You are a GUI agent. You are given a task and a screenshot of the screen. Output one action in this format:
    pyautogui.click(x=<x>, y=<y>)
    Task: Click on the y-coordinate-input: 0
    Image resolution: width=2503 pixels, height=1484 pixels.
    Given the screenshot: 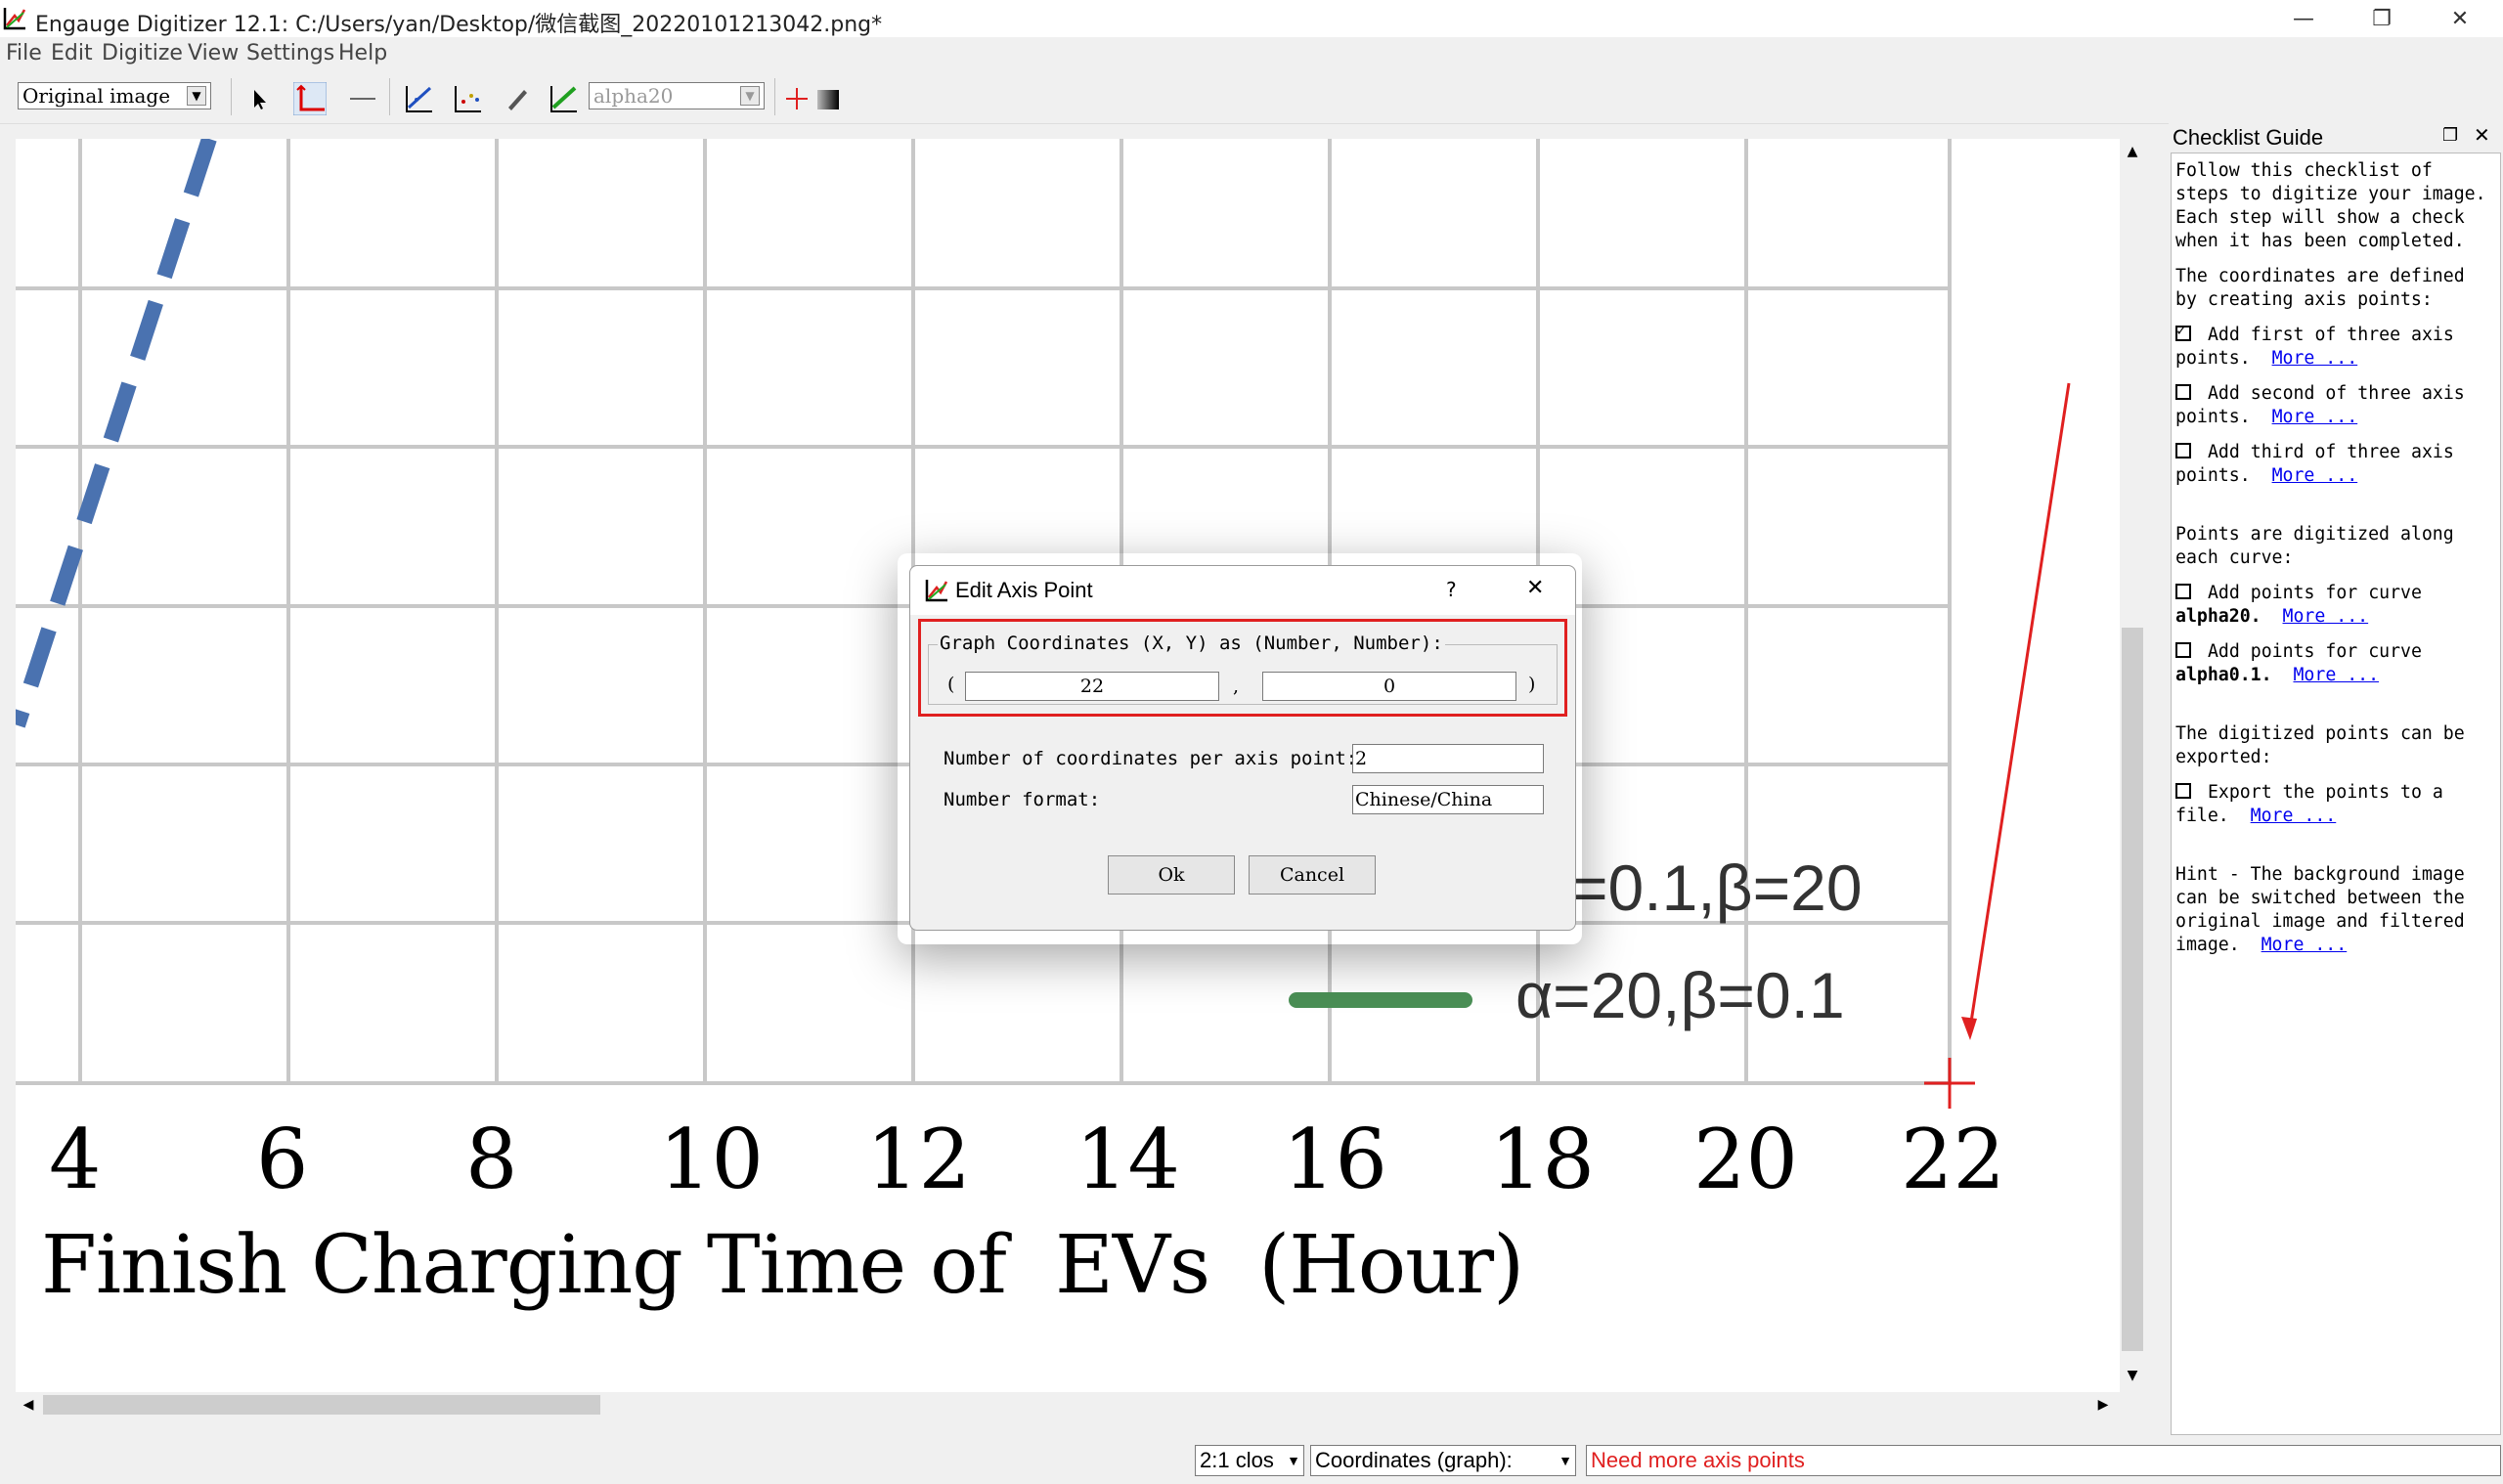 What is the action you would take?
    pyautogui.click(x=1389, y=686)
    